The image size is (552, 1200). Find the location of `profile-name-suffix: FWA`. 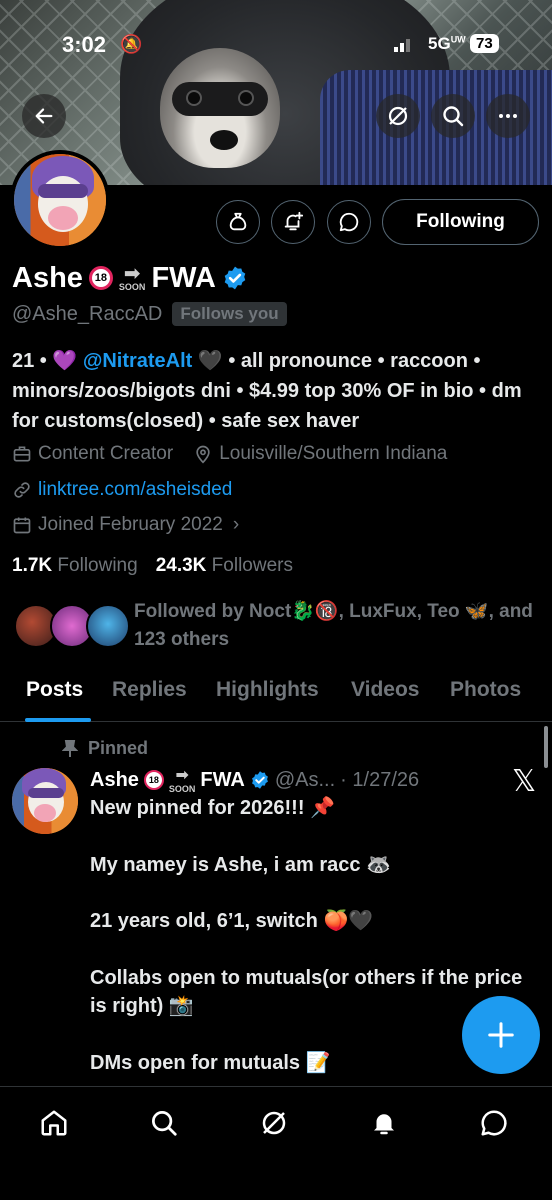

profile-name-suffix: FWA is located at coordinates (183, 277).